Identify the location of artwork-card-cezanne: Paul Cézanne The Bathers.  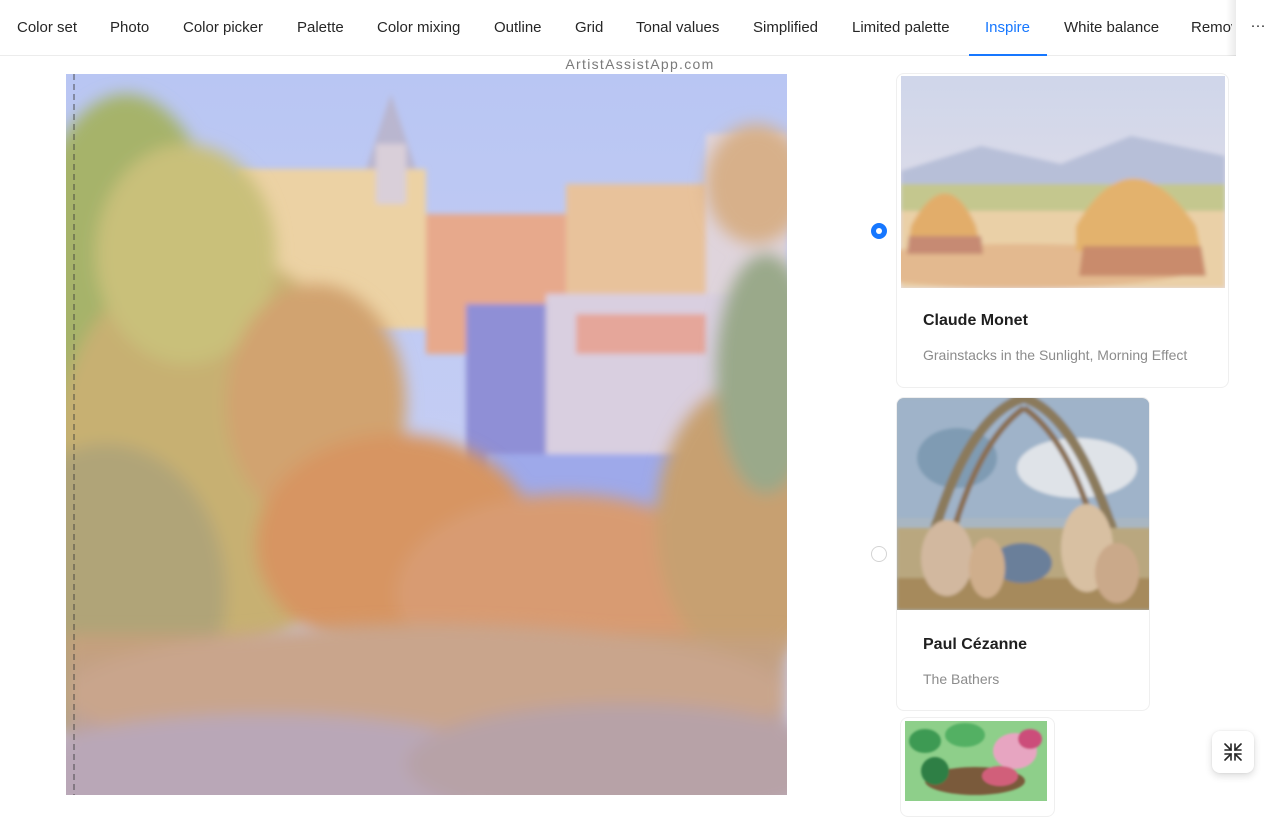
(1023, 554).